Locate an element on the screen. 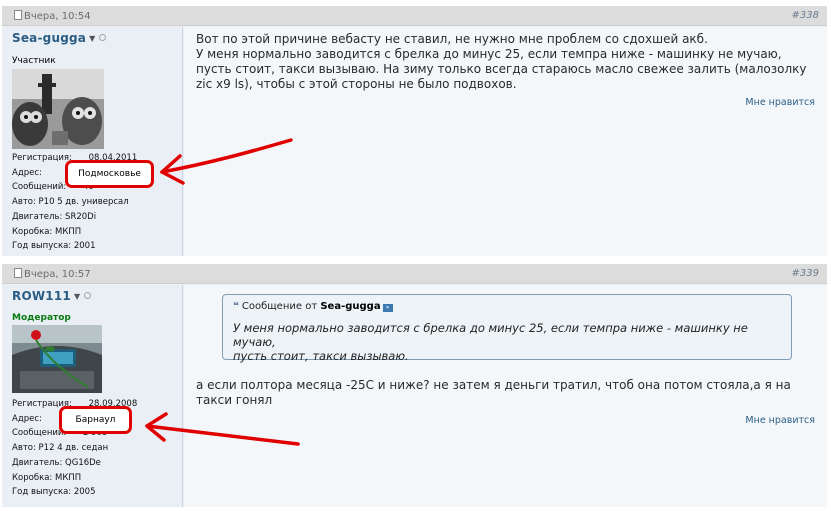  user-role: Участник is located at coordinates (34, 61).